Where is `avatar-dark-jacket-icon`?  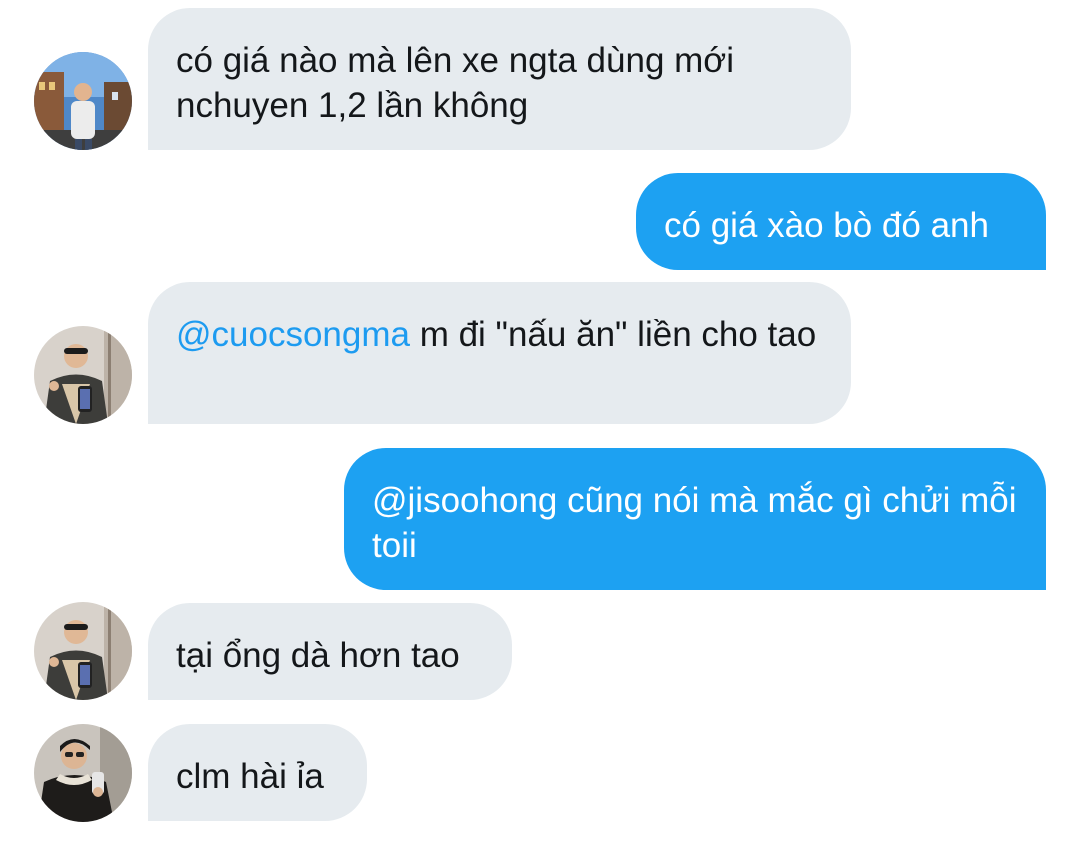 avatar-dark-jacket-icon is located at coordinates (83, 773).